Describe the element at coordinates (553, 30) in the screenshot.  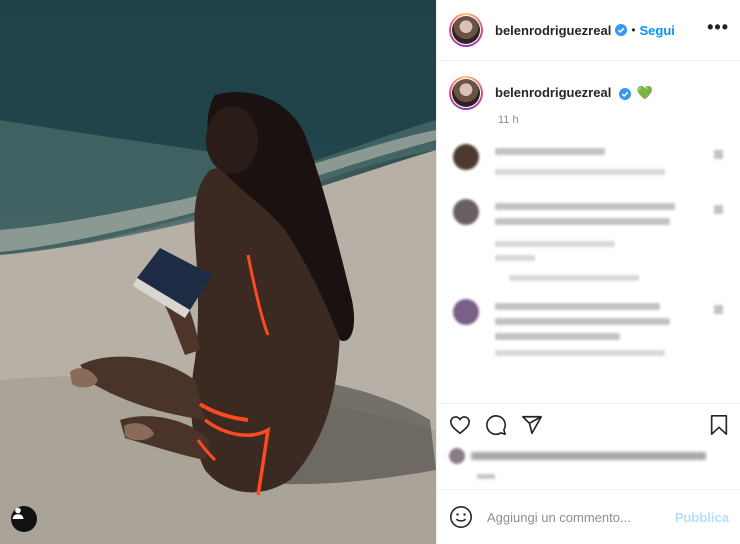
I see `header-username: belenrodriguezreal` at that location.